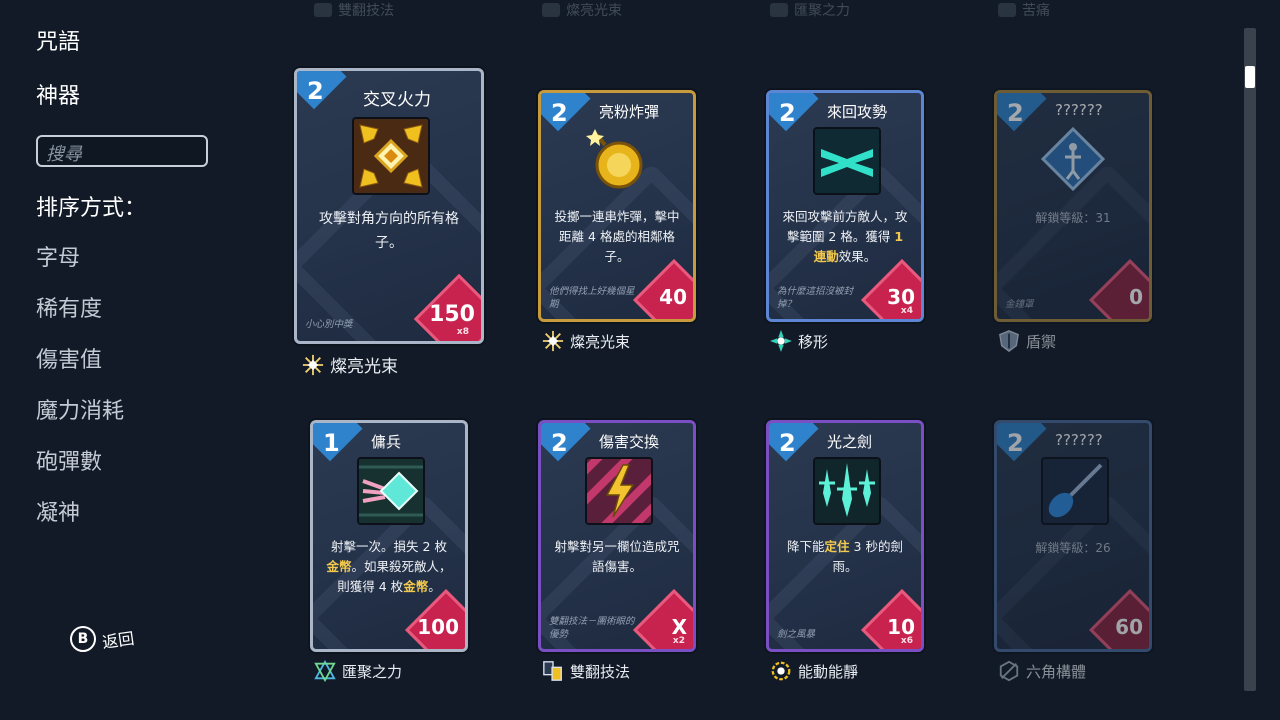 This screenshot has height=720, width=1280. I want to click on convergence-icon, so click(325, 671).